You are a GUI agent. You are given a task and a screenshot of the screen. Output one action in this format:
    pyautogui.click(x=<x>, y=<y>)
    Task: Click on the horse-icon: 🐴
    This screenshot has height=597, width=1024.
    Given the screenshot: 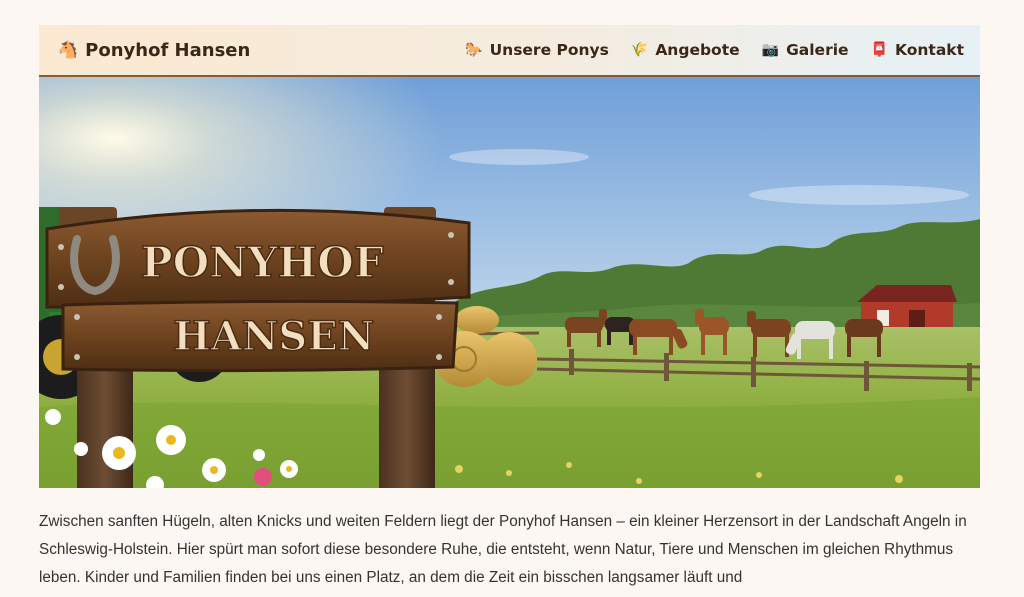 What is the action you would take?
    pyautogui.click(x=68, y=50)
    